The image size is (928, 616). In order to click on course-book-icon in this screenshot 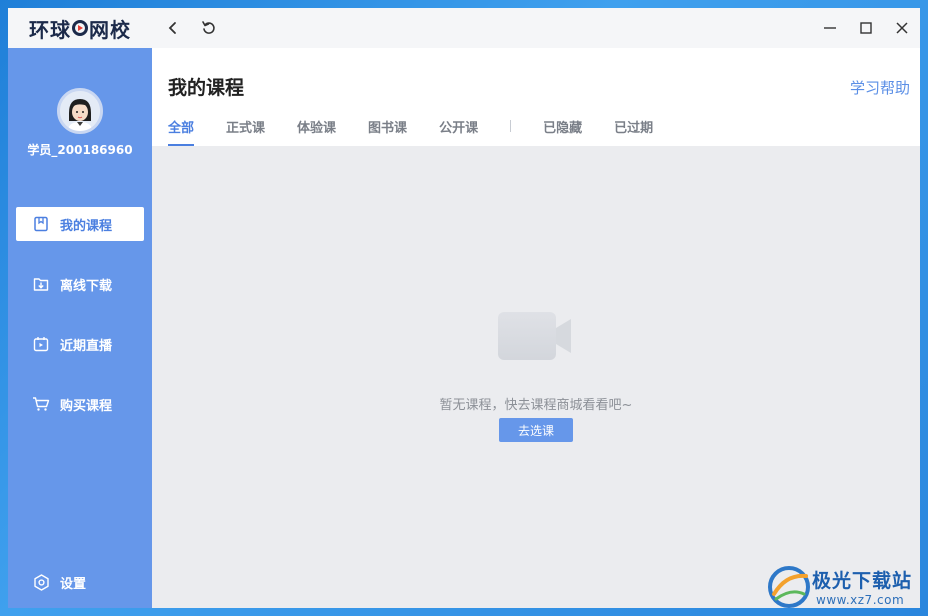, I will do `click(41, 224)`.